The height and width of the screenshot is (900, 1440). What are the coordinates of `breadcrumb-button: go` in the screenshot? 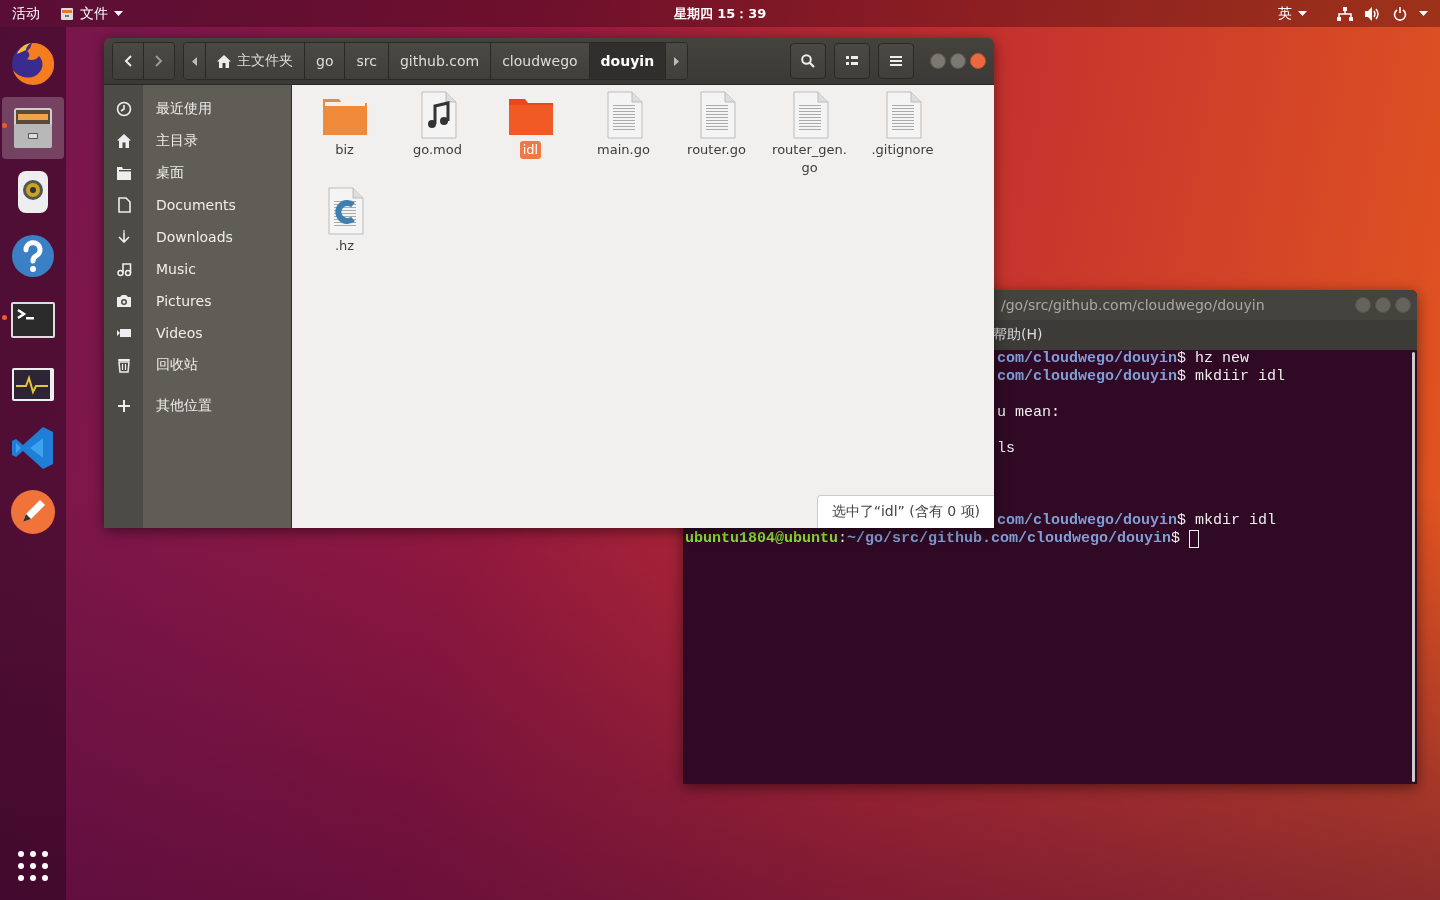 It's located at (325, 61).